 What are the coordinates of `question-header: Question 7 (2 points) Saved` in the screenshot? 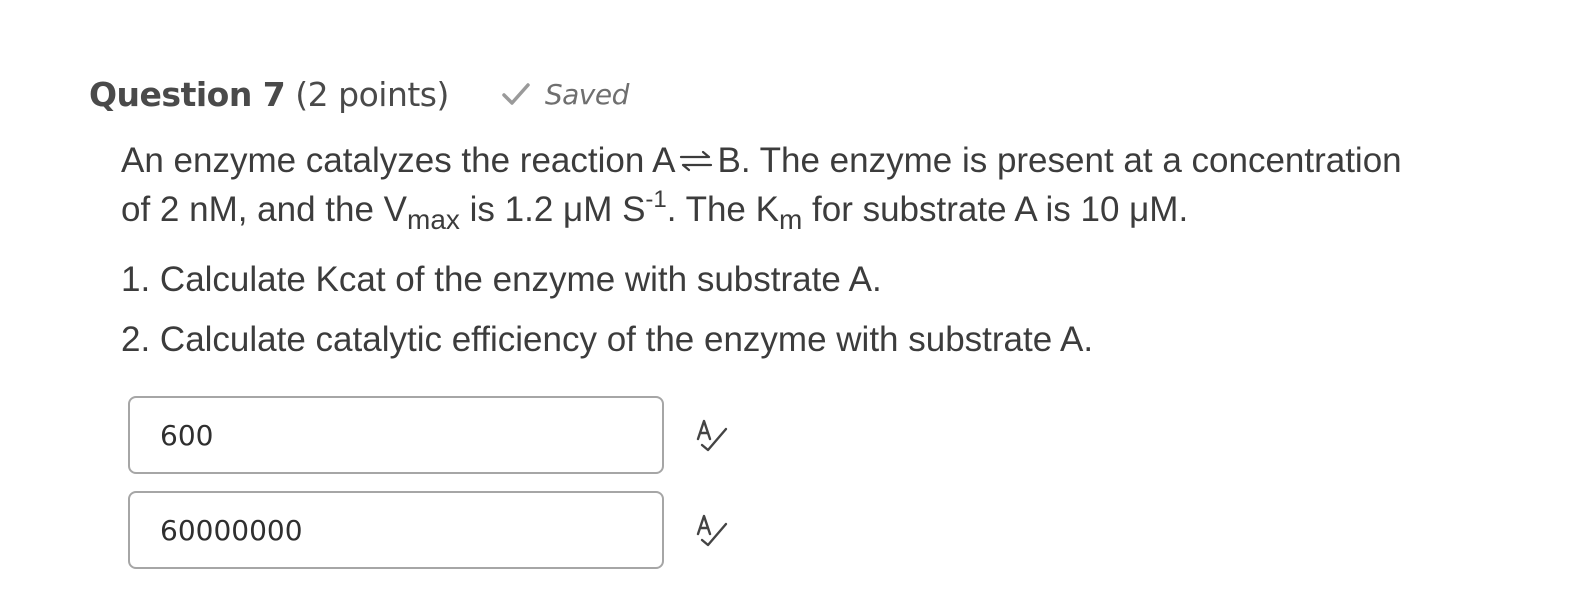 It's located at (359, 94).